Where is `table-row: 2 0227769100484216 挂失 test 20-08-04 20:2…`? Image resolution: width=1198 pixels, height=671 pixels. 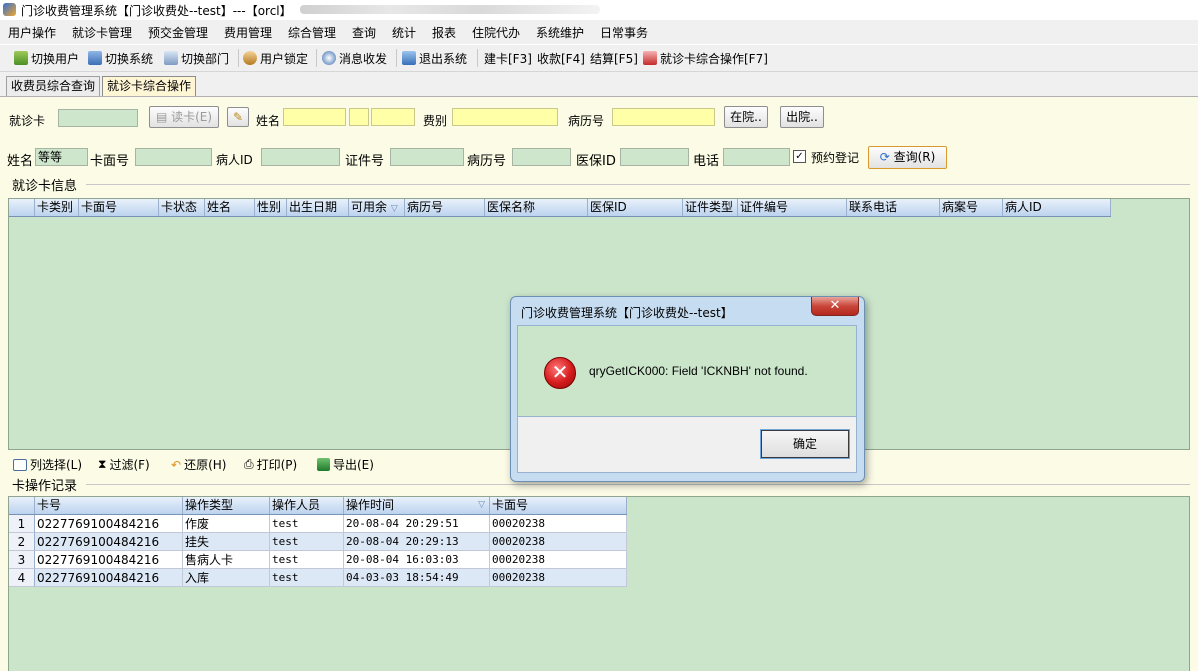 table-row: 2 0227769100484216 挂失 test 20-08-04 20:2… is located at coordinates (318, 542).